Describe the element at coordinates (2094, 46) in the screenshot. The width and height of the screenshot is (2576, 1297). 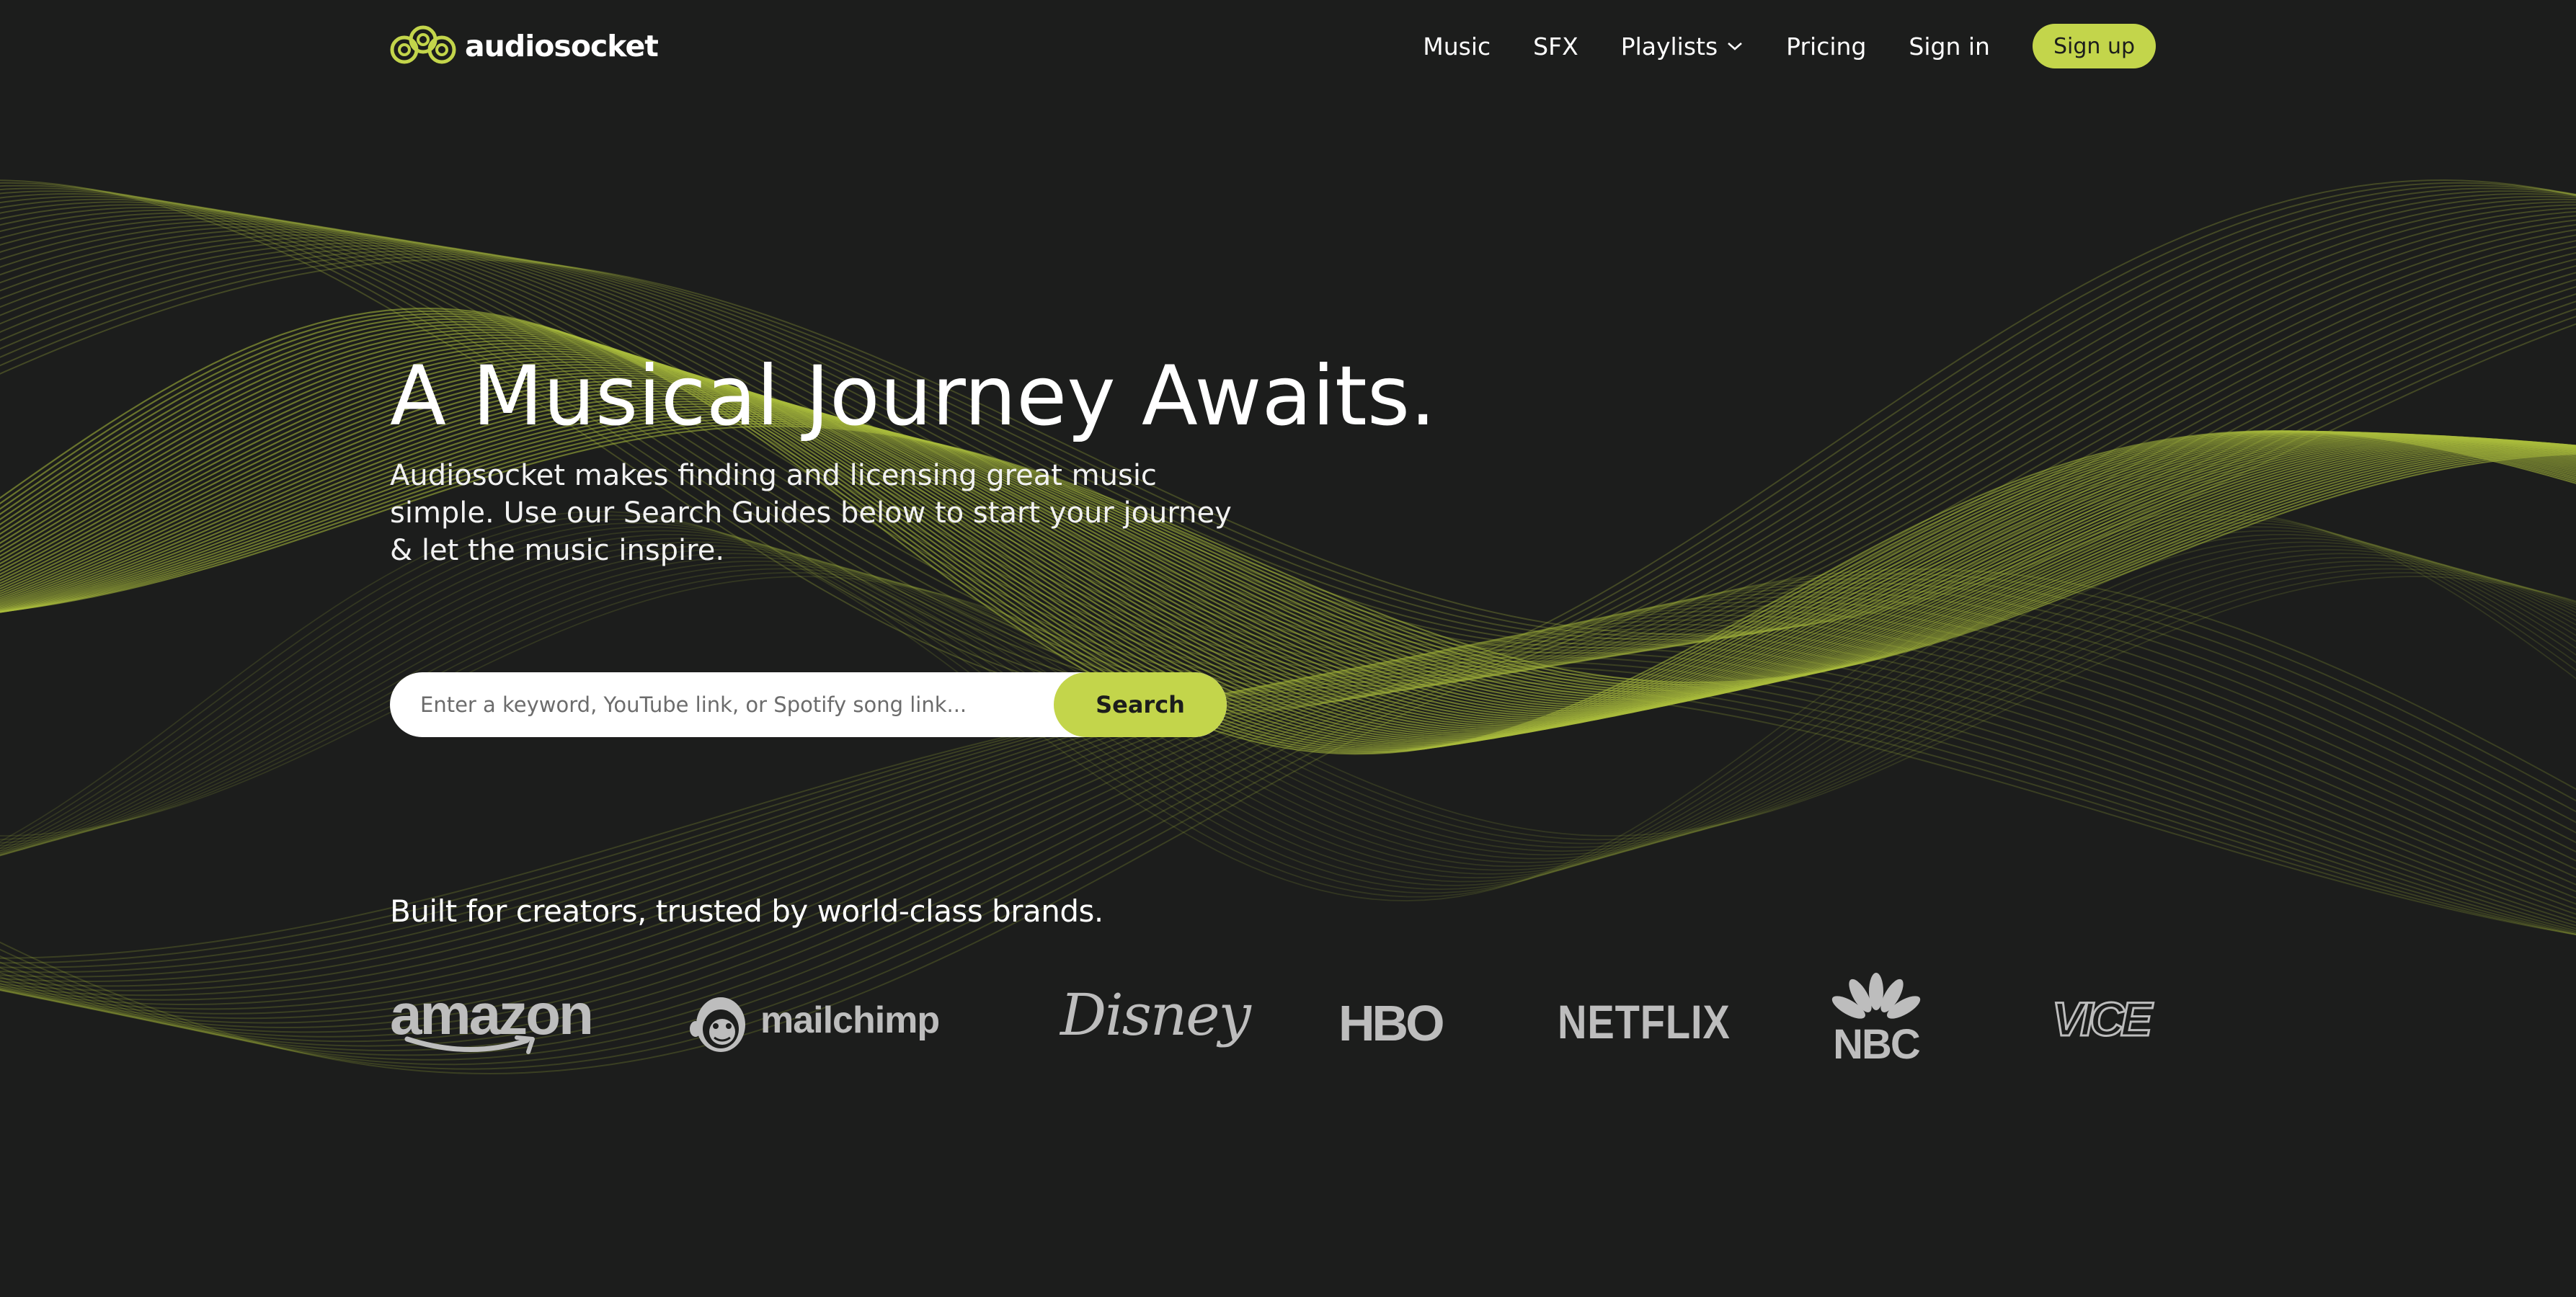
I see `sign-up-button: Sign up` at that location.